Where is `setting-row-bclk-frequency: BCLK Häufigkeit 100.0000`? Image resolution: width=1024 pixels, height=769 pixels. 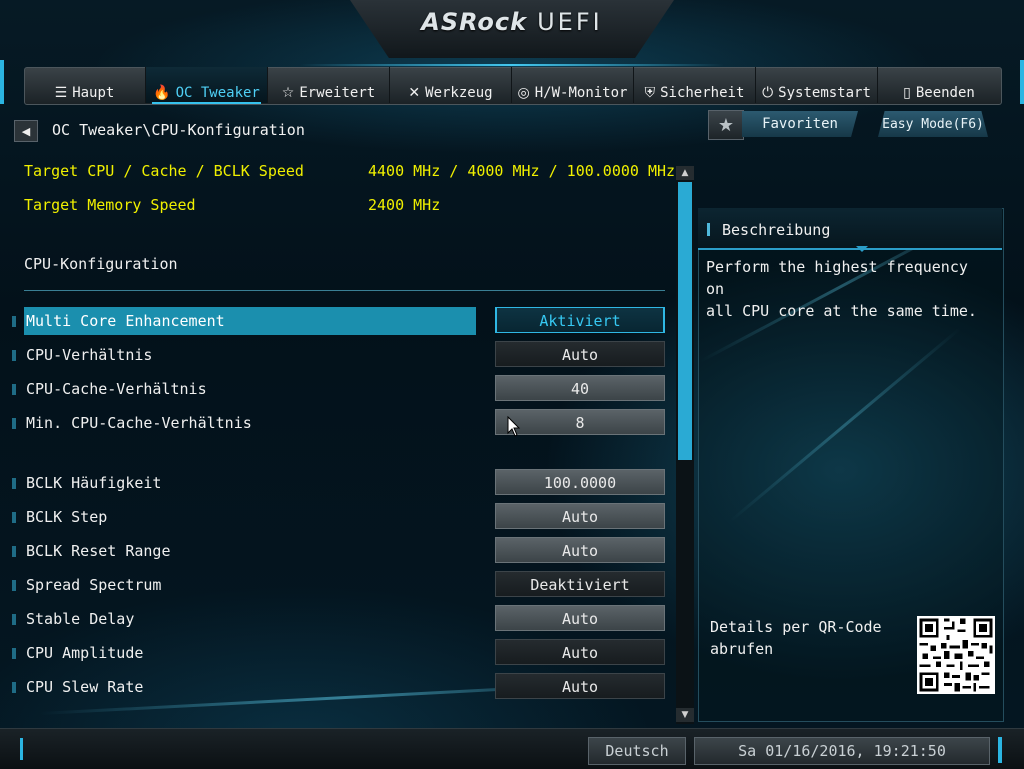
setting-row-bclk-frequency: BCLK Häufigkeit 100.0000 is located at coordinates (335, 484).